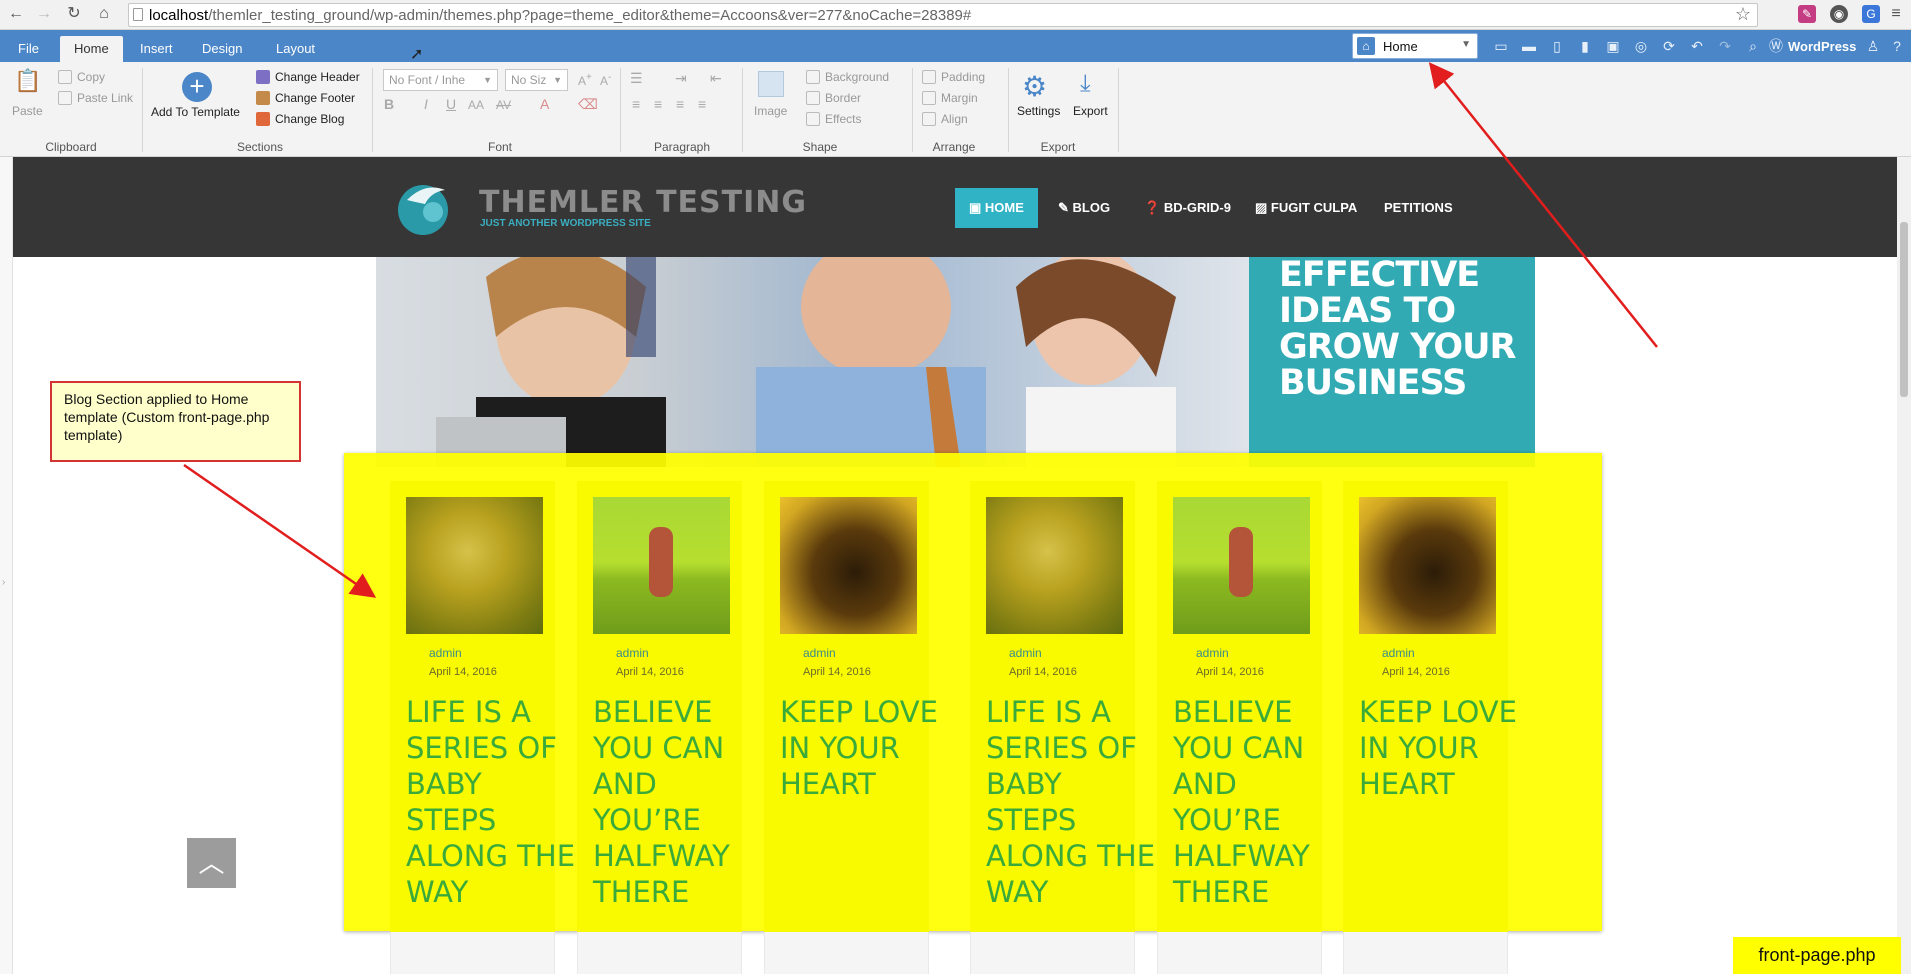 This screenshot has height=974, width=1911. Describe the element at coordinates (702, 104) in the screenshot. I see `align-justify-icon: ≡` at that location.